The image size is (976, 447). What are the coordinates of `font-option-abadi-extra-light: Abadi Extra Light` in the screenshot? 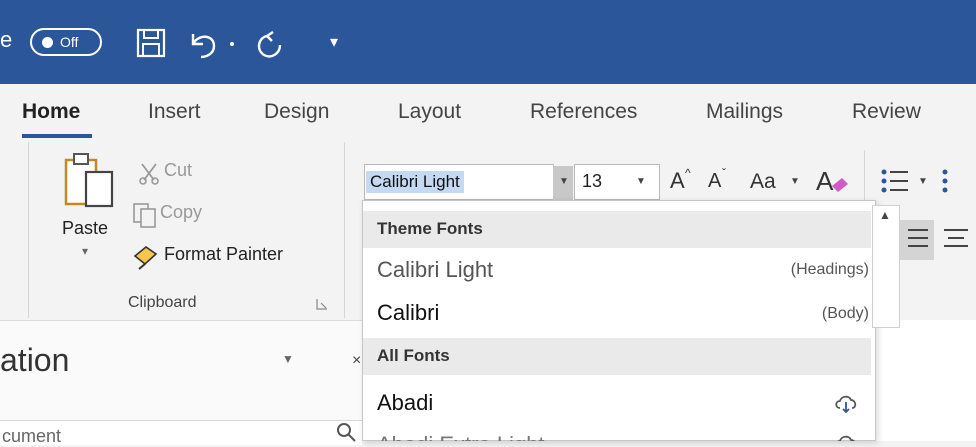 It's located at (617, 432).